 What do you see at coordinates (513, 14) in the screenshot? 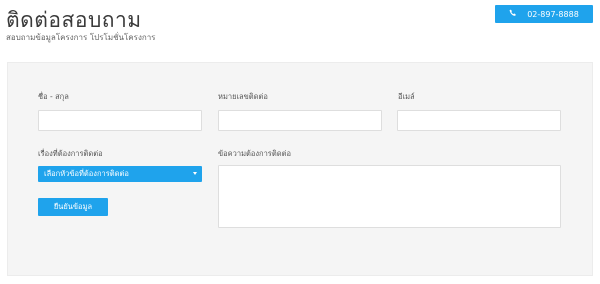
I see `phone-icon` at bounding box center [513, 14].